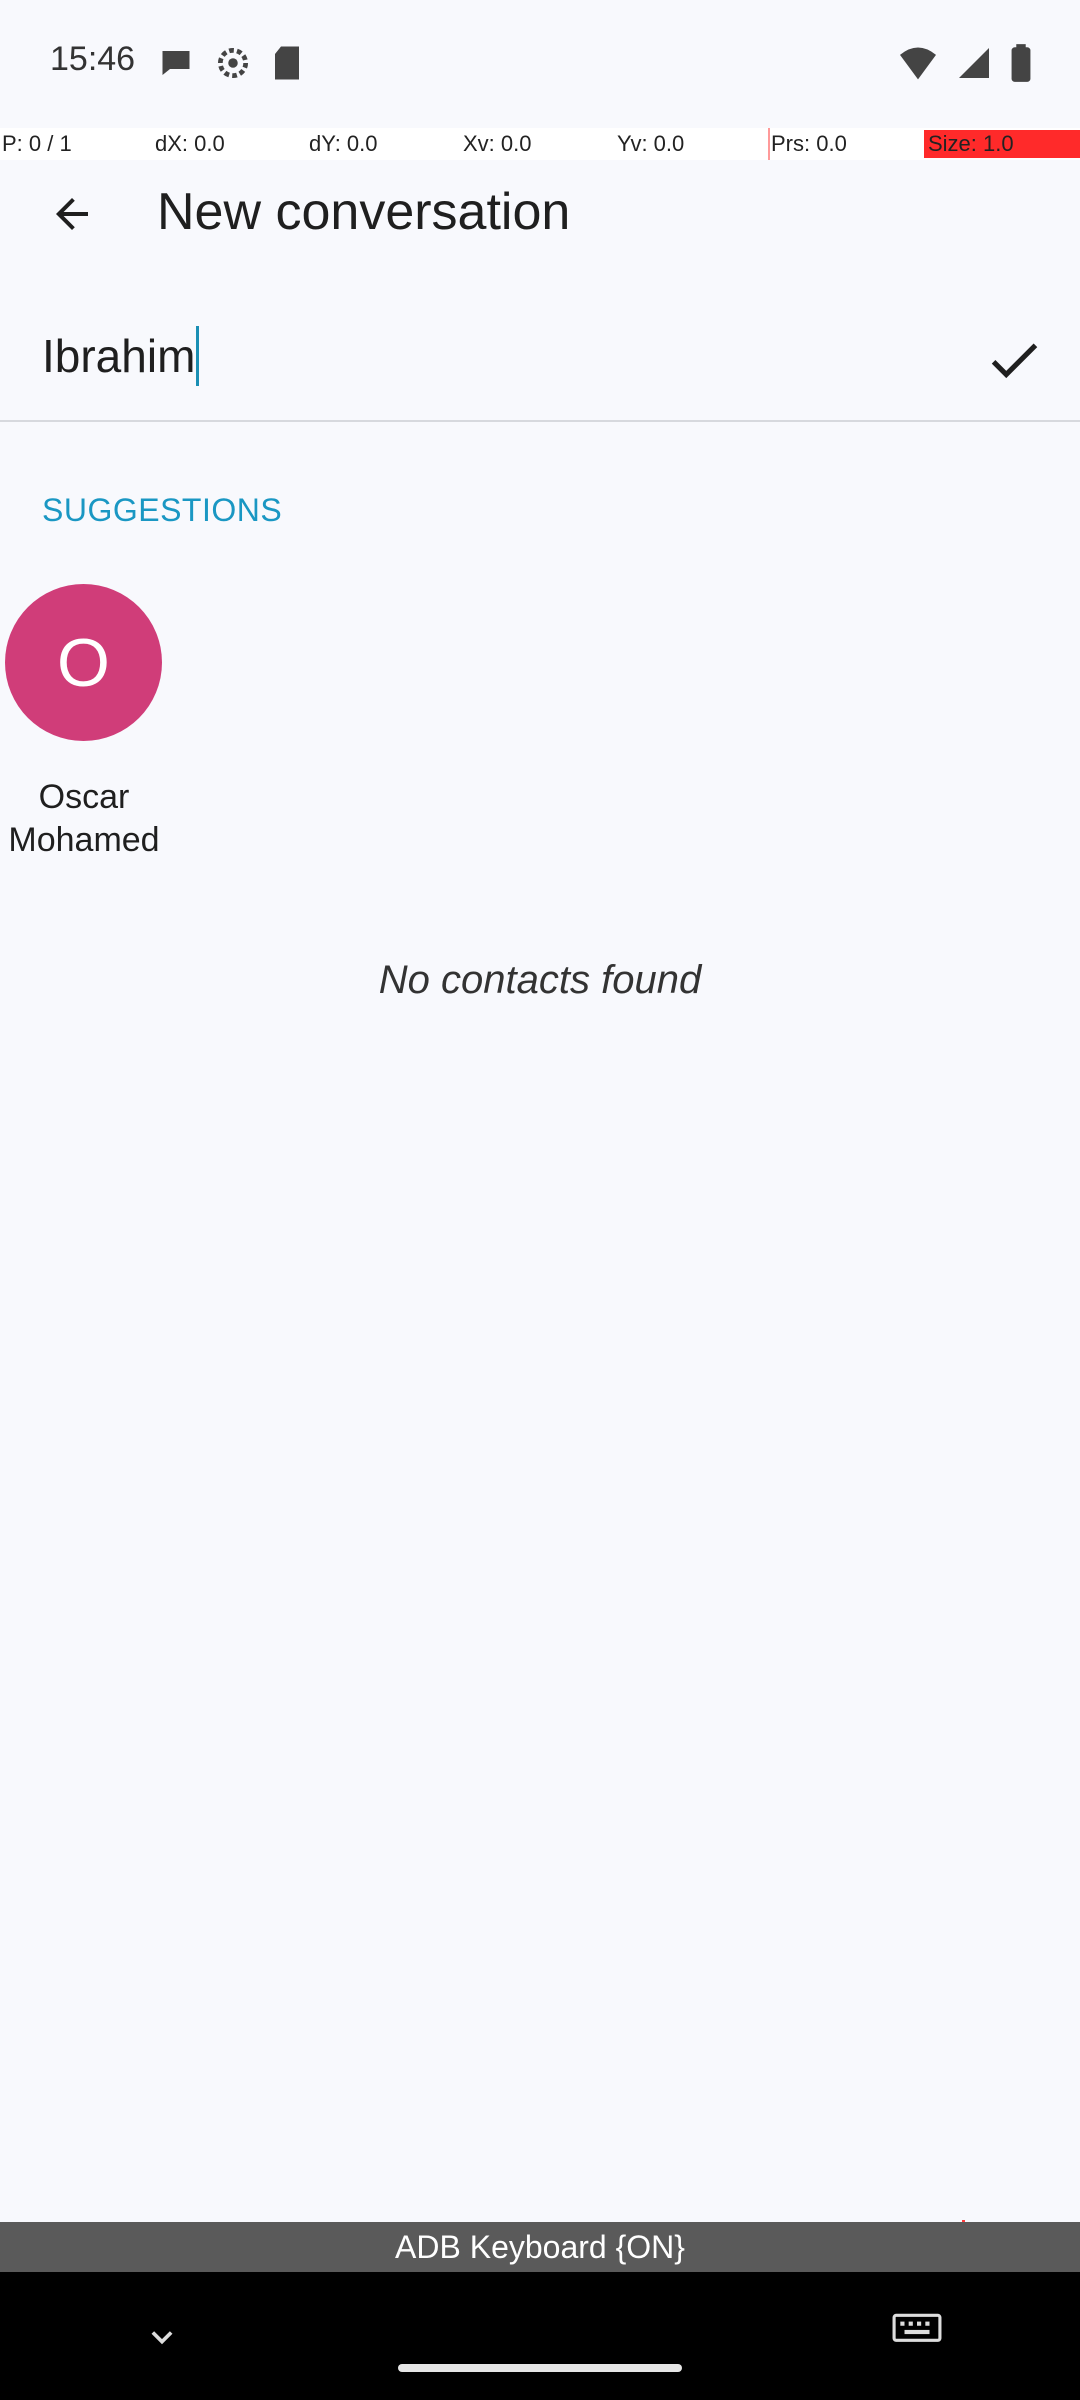  Describe the element at coordinates (974, 63) in the screenshot. I see `signal-icon` at that location.